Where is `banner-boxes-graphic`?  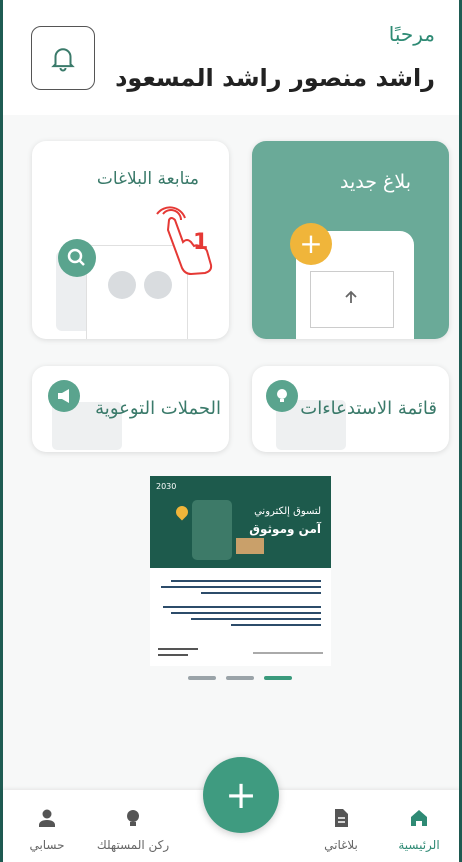
banner-boxes-graphic is located at coordinates (250, 546).